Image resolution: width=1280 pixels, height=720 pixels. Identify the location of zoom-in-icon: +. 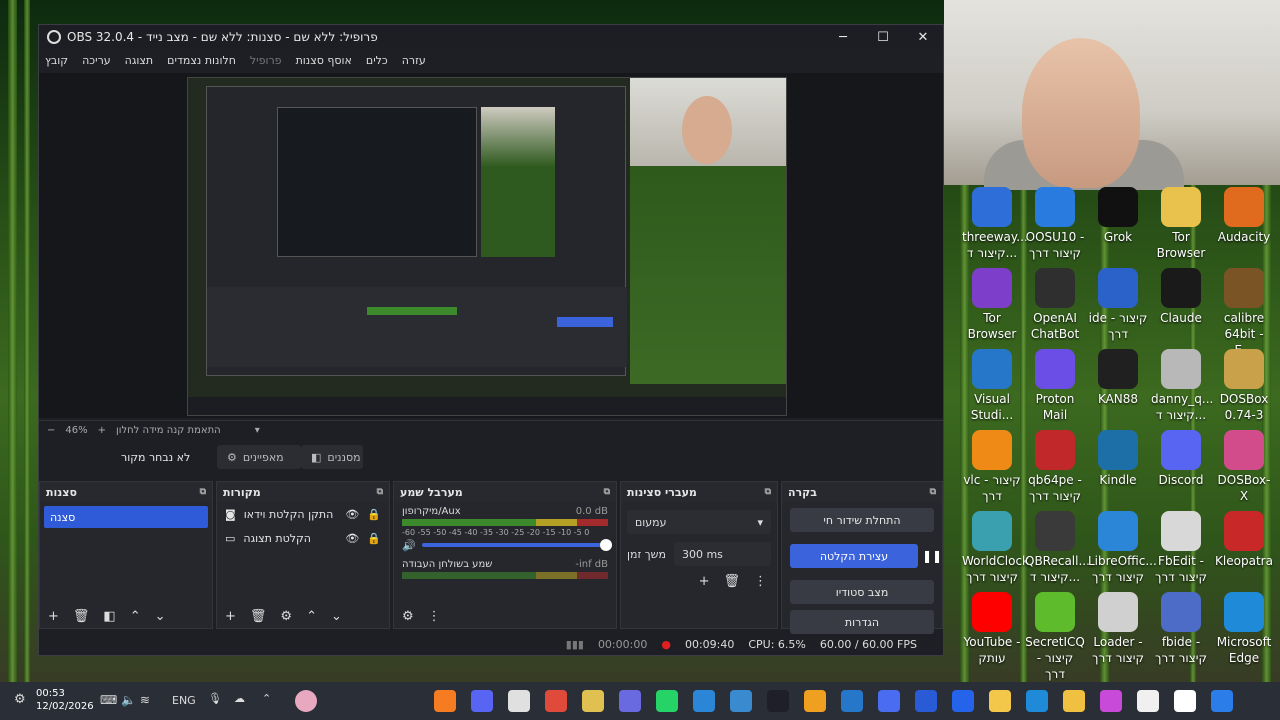
(102, 430).